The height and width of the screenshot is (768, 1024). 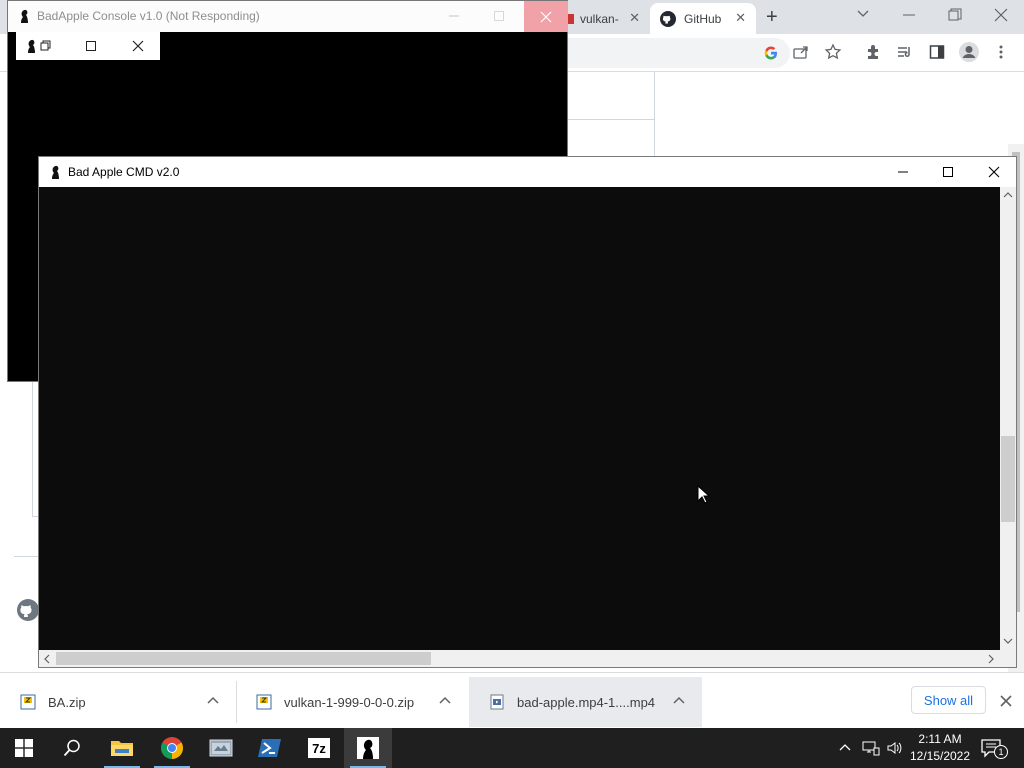 I want to click on tab-github: GitHub ✕, so click(x=703, y=18).